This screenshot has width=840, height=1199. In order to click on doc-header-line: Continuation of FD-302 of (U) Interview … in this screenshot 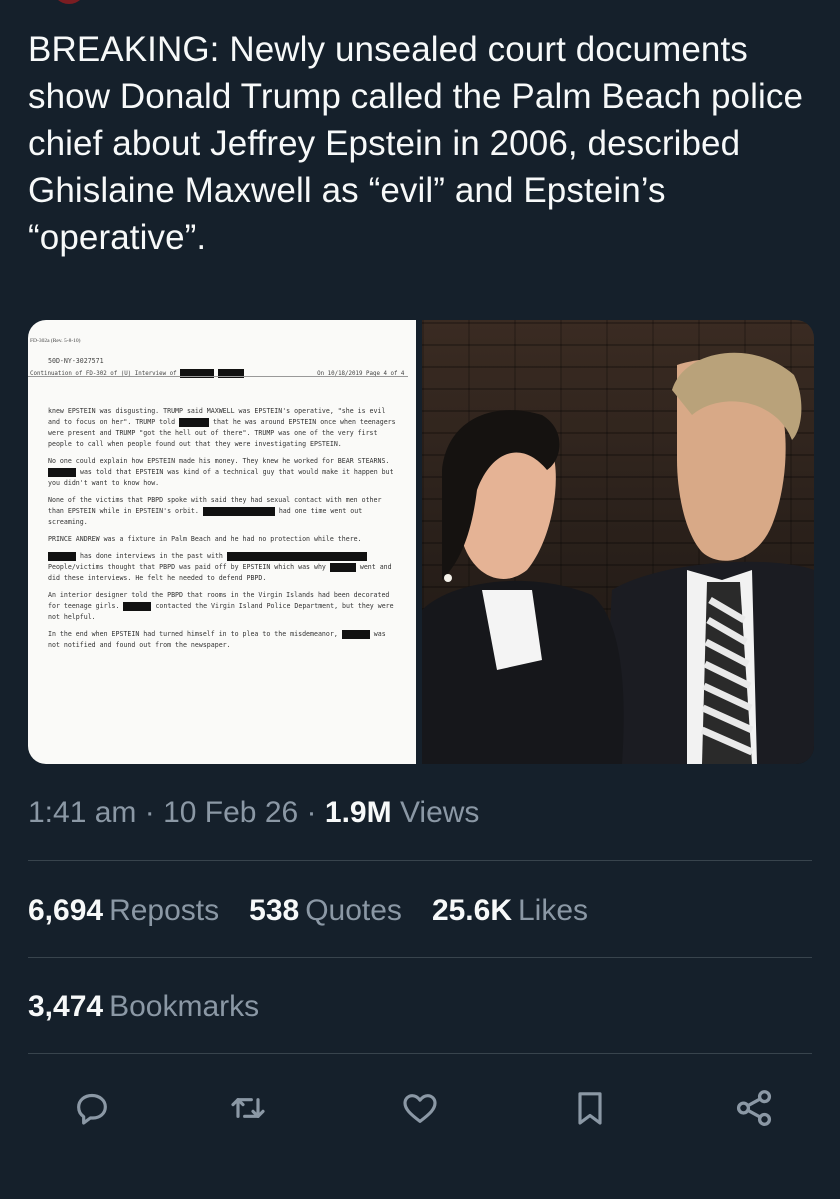, I will do `click(217, 373)`.